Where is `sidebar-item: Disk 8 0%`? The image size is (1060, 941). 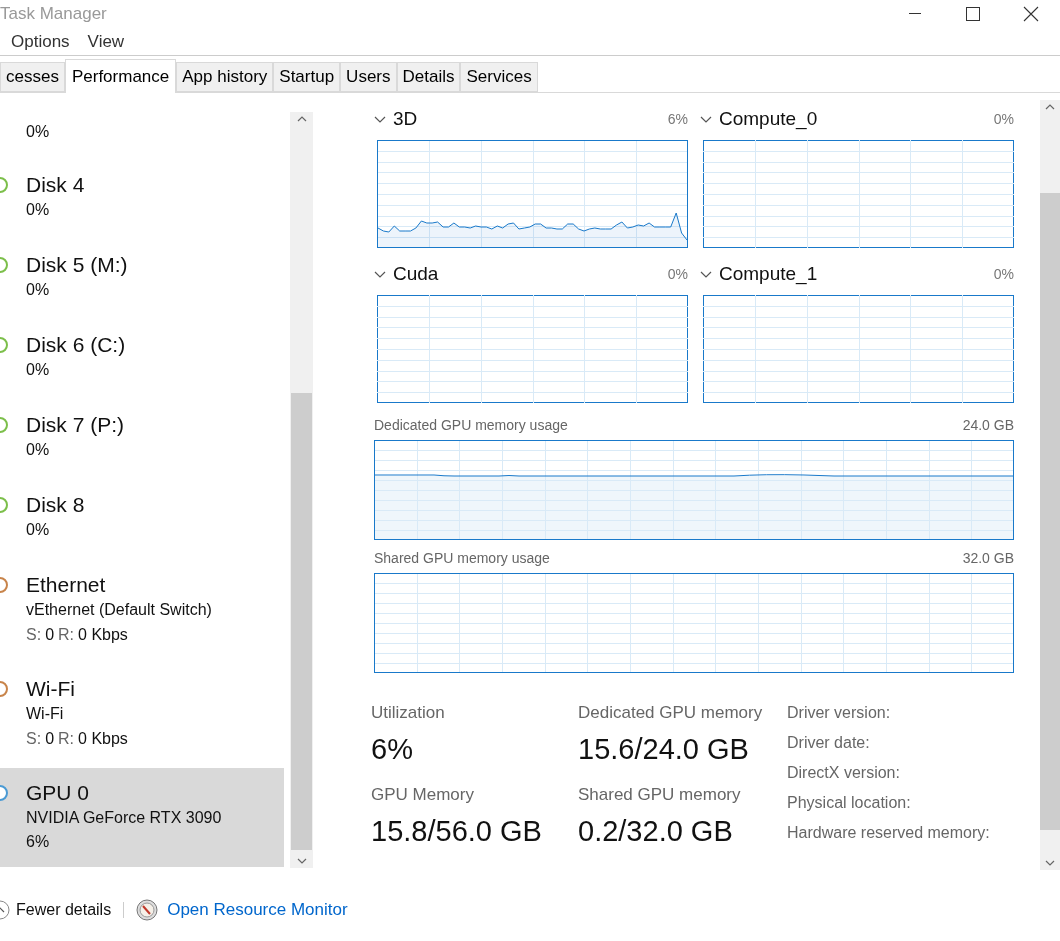
sidebar-item: Disk 8 0% is located at coordinates (142, 520).